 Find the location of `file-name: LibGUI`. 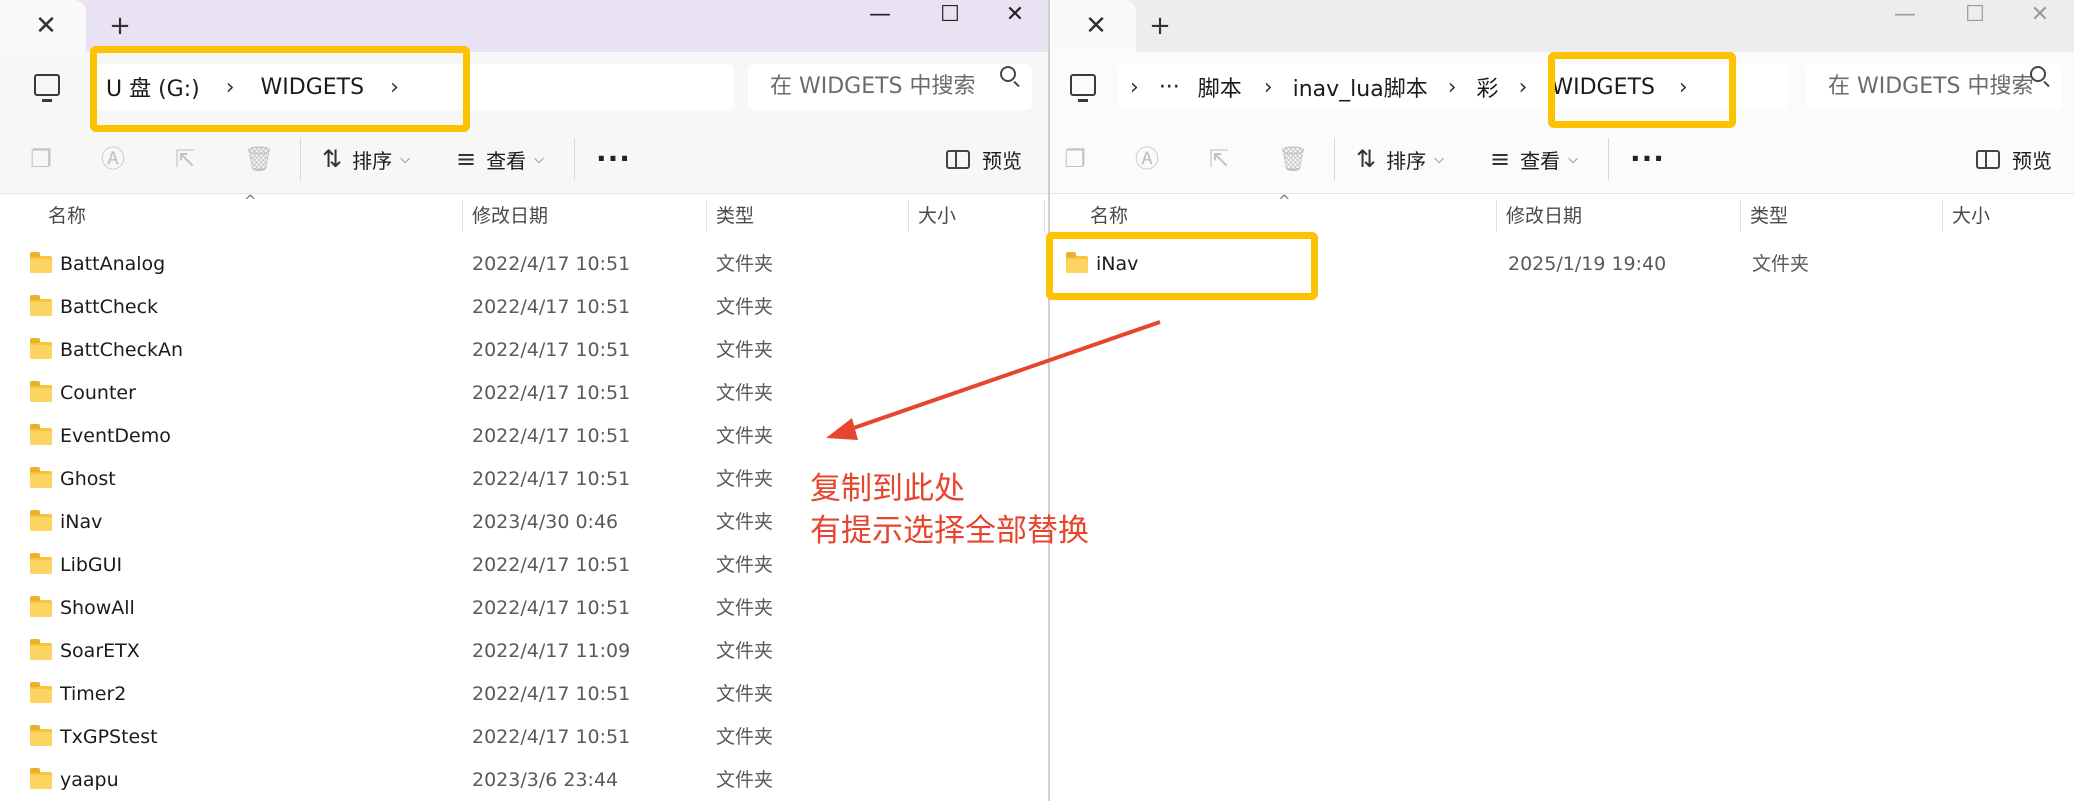

file-name: LibGUI is located at coordinates (91, 565).